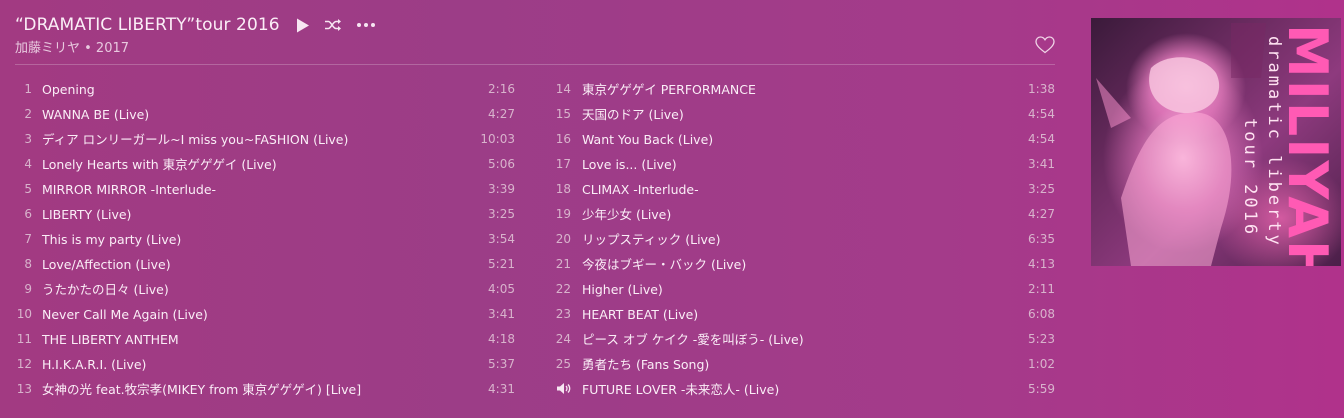  I want to click on track-number: 7, so click(28, 239).